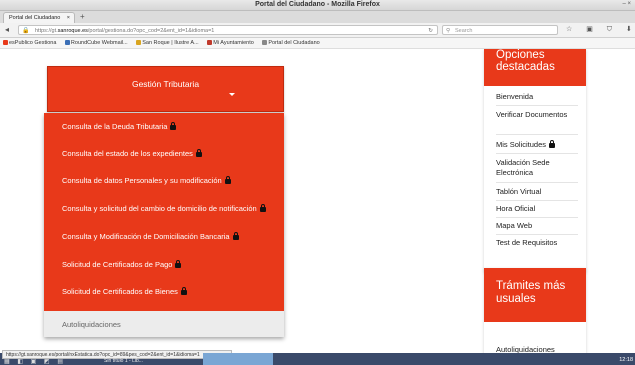 Image resolution: width=635 pixels, height=365 pixels. Describe the element at coordinates (537, 209) in the screenshot. I see `sidebar-item-hora-oficial: Hora Oficial` at that location.